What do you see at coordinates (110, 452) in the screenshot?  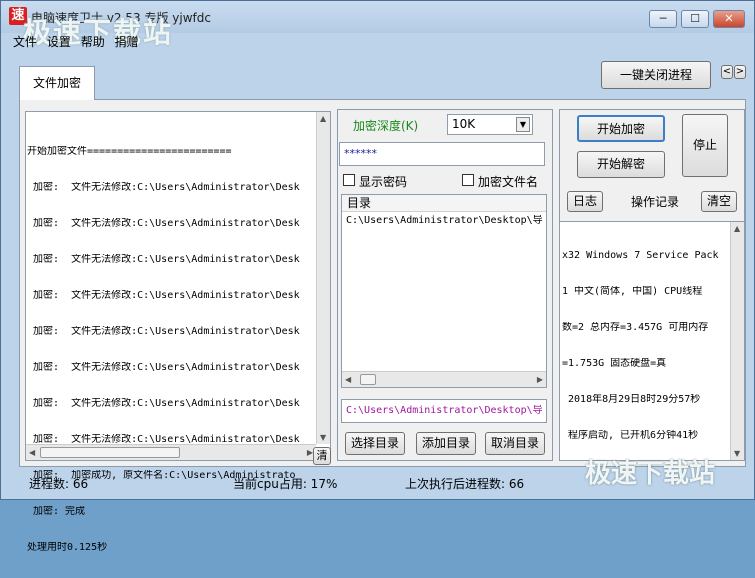 I see `log-scroll-thumb` at bounding box center [110, 452].